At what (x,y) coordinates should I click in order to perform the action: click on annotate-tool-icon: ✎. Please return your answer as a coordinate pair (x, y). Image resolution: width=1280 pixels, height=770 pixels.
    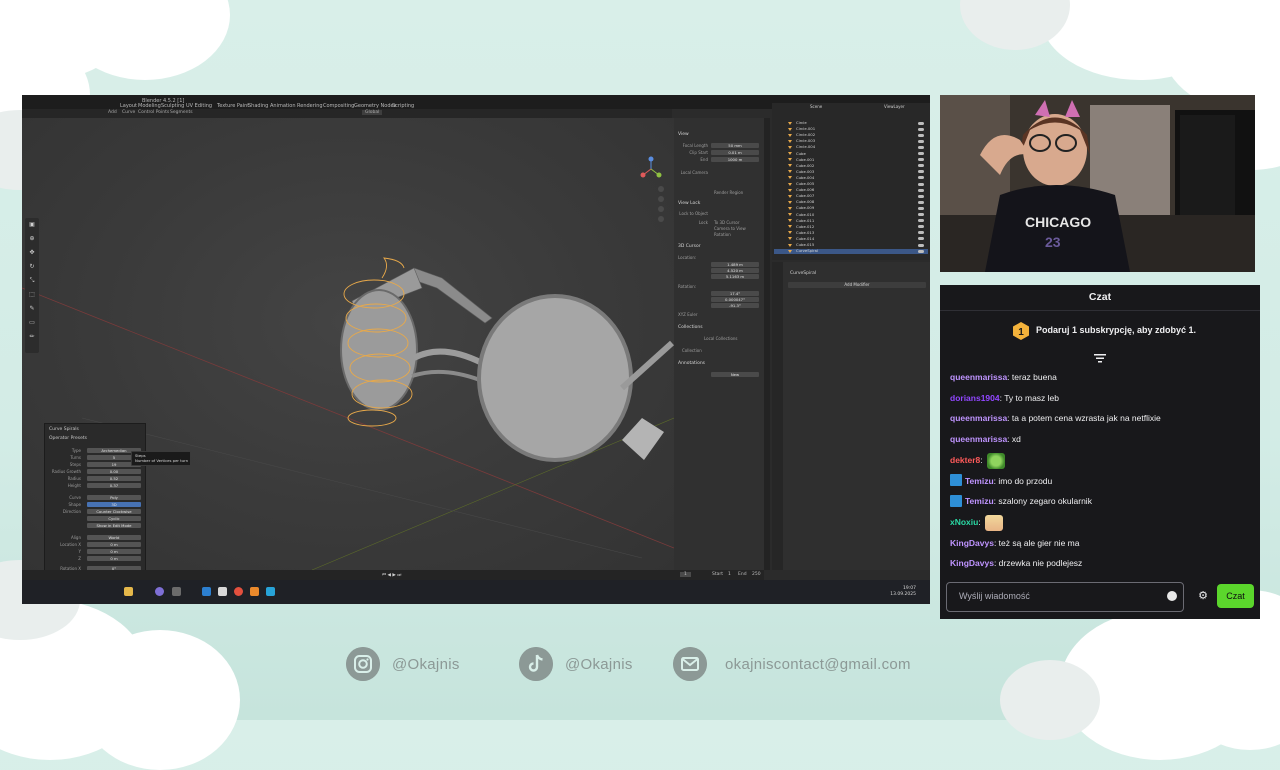
    Looking at the image, I should click on (32, 309).